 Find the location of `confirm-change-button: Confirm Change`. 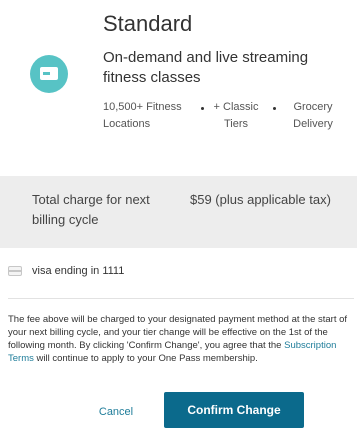

confirm-change-button: Confirm Change is located at coordinates (234, 410).